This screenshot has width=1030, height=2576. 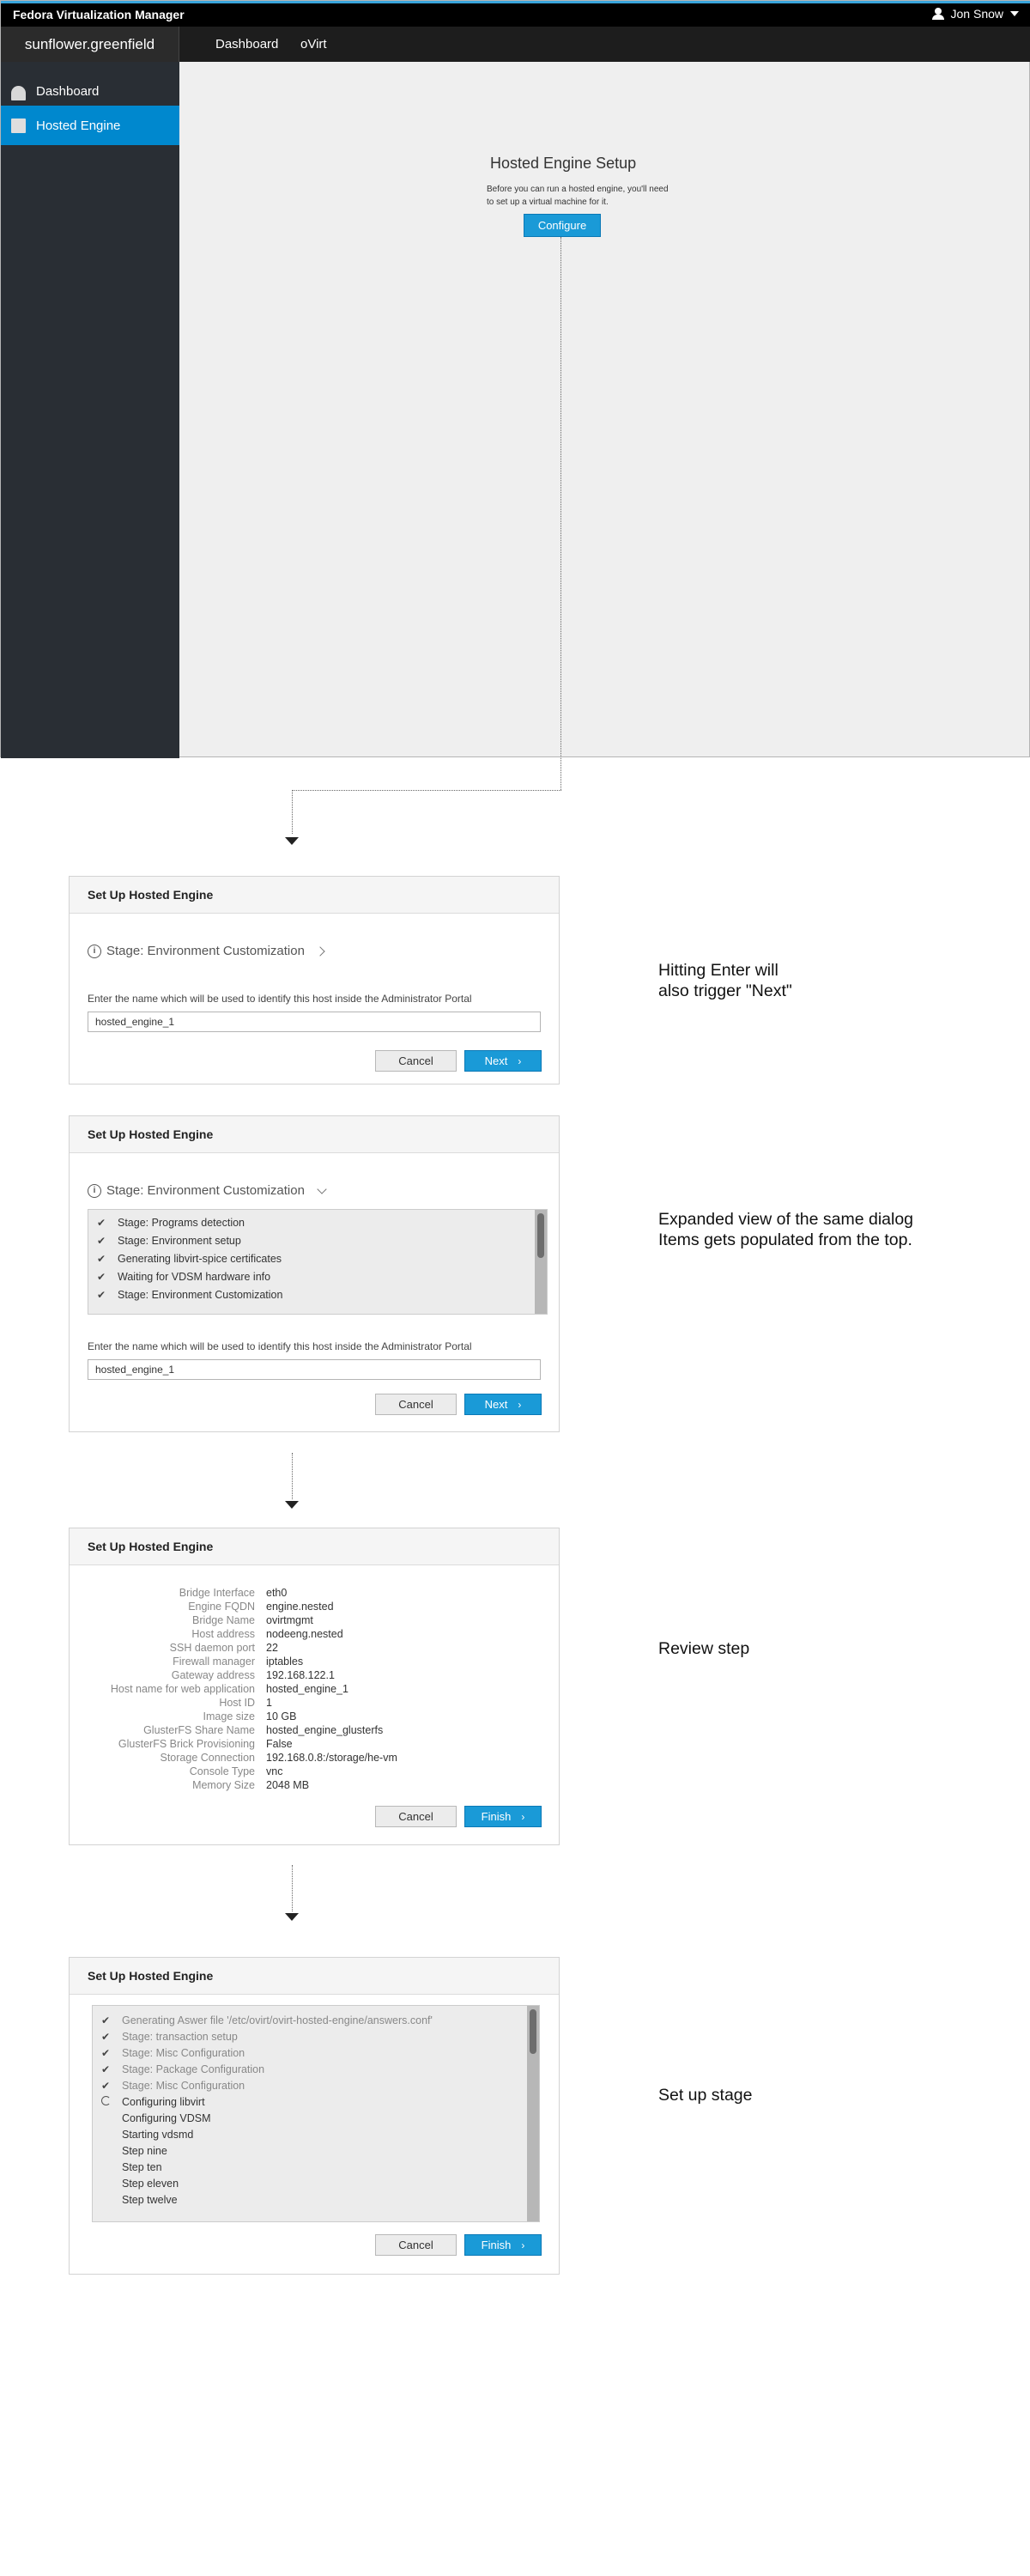 What do you see at coordinates (515, 14) in the screenshot?
I see `top-bar: Fedora Virtualization Manager Jon Snow` at bounding box center [515, 14].